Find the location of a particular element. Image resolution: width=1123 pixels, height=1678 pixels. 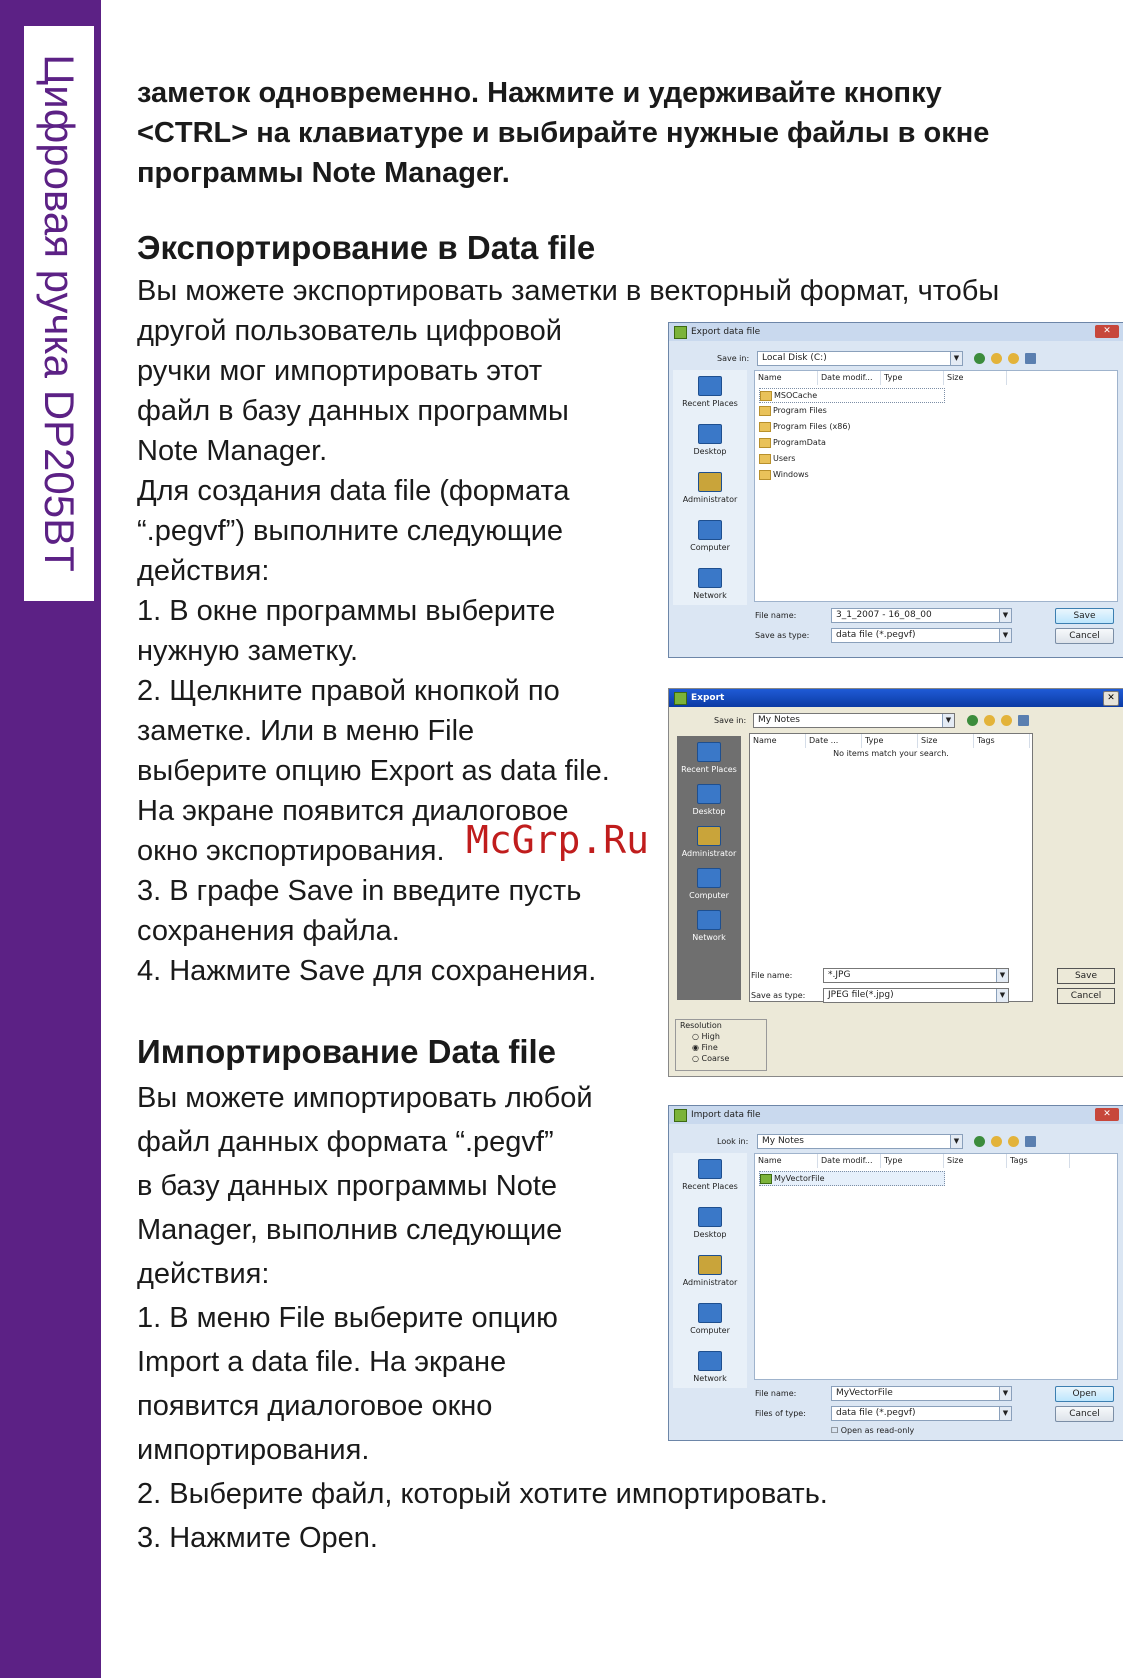

list-item: Program Files (x86) is located at coordinates (805, 426).